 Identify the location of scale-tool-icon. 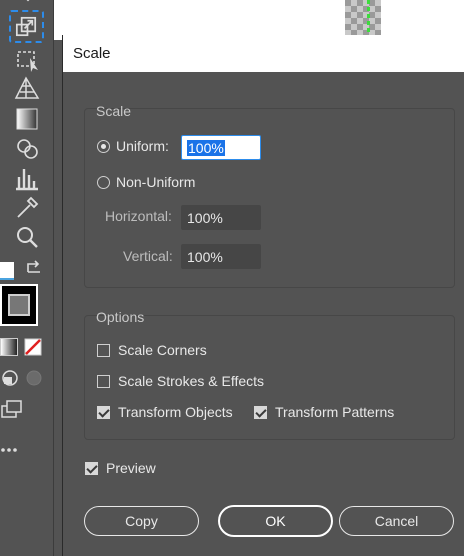
(26, 26).